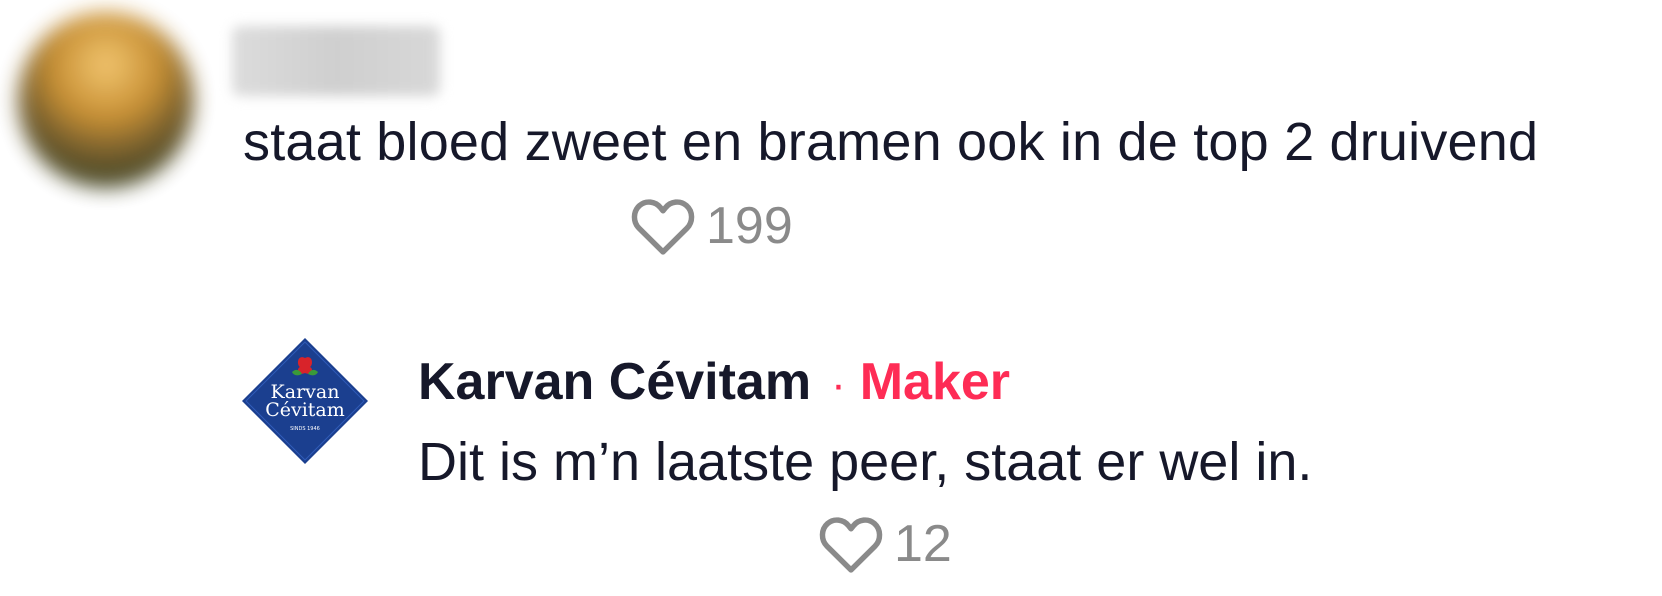 The width and height of the screenshot is (1662, 596). What do you see at coordinates (935, 382) in the screenshot?
I see `creator-badge: Maker` at bounding box center [935, 382].